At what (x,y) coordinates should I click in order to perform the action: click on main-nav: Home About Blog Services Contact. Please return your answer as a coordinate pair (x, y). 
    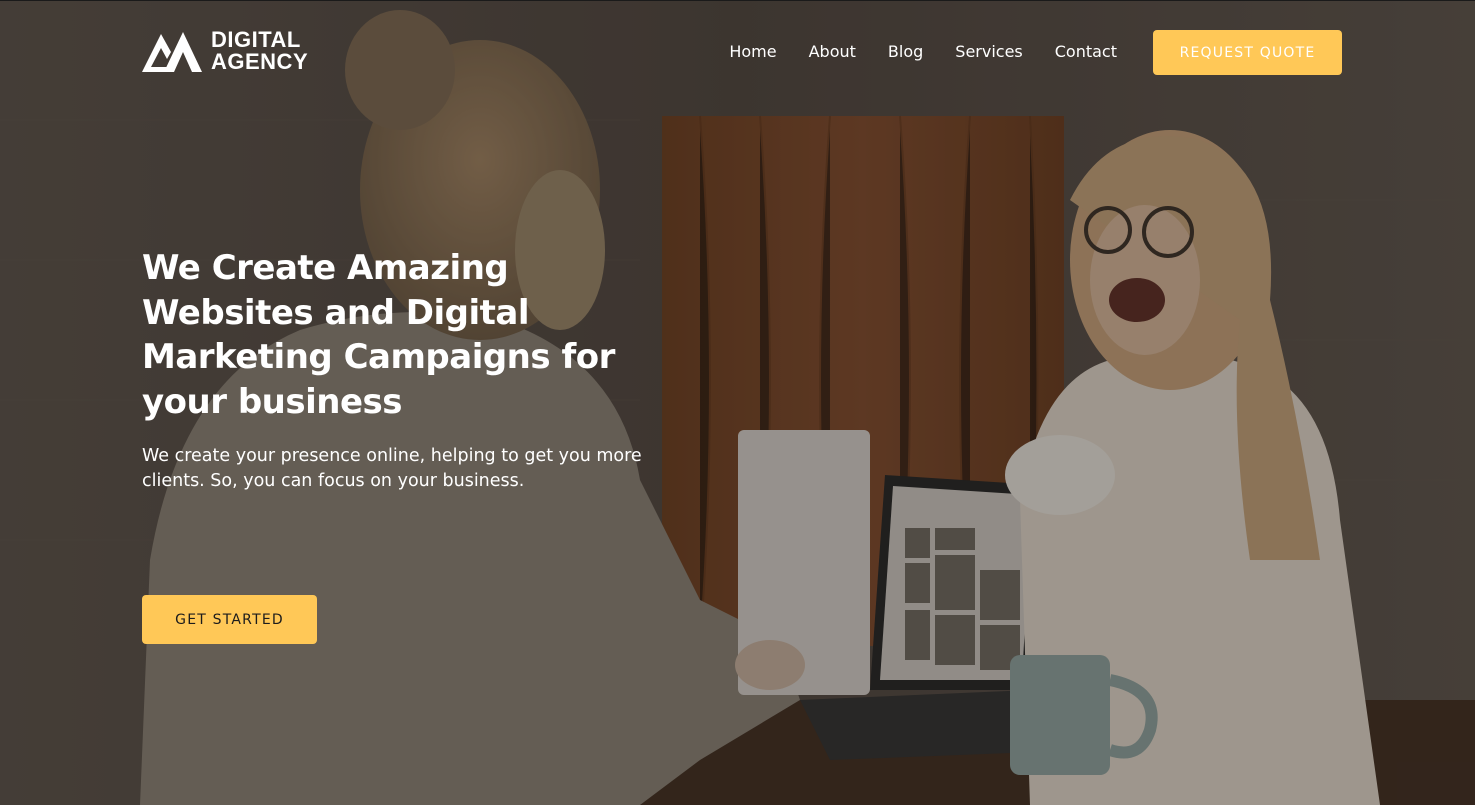
    Looking at the image, I should click on (923, 52).